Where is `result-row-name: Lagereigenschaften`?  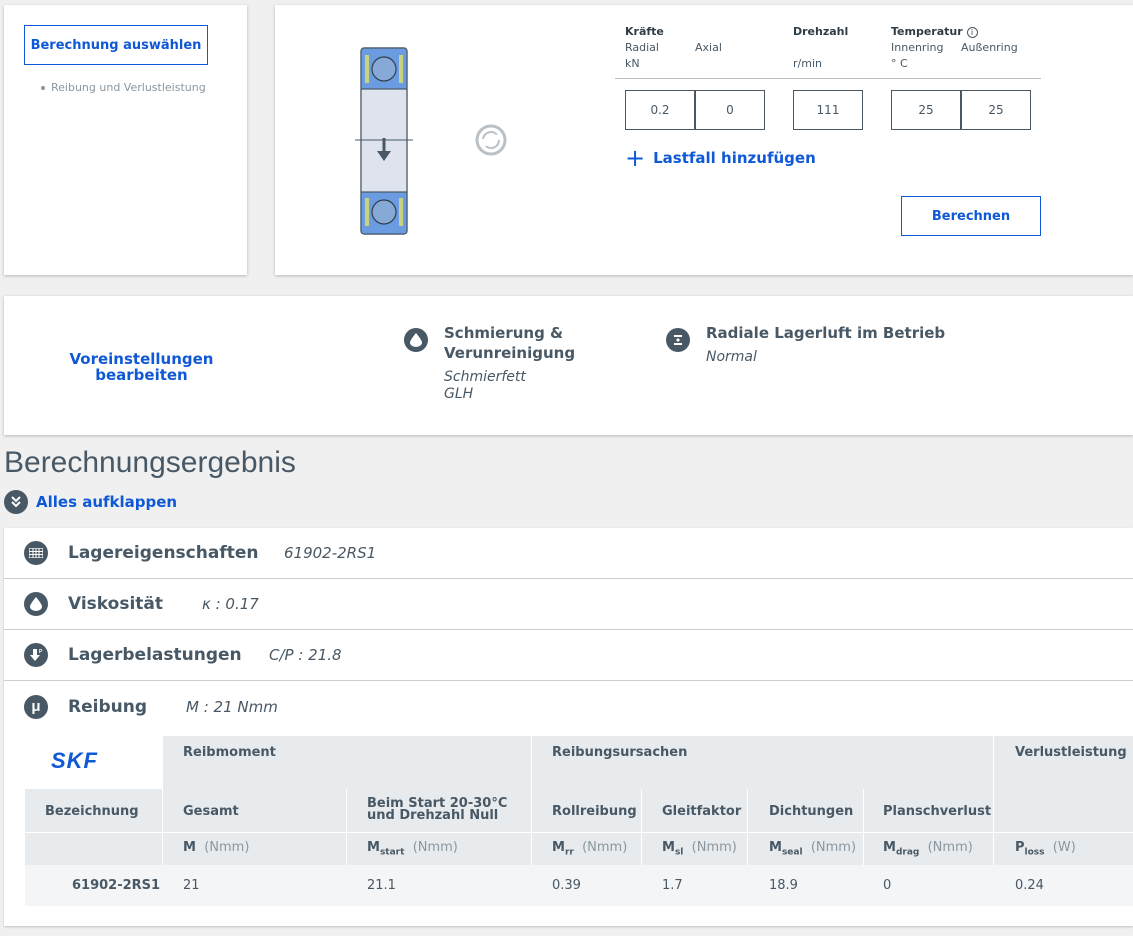
result-row-name: Lagereigenschaften is located at coordinates (163, 553).